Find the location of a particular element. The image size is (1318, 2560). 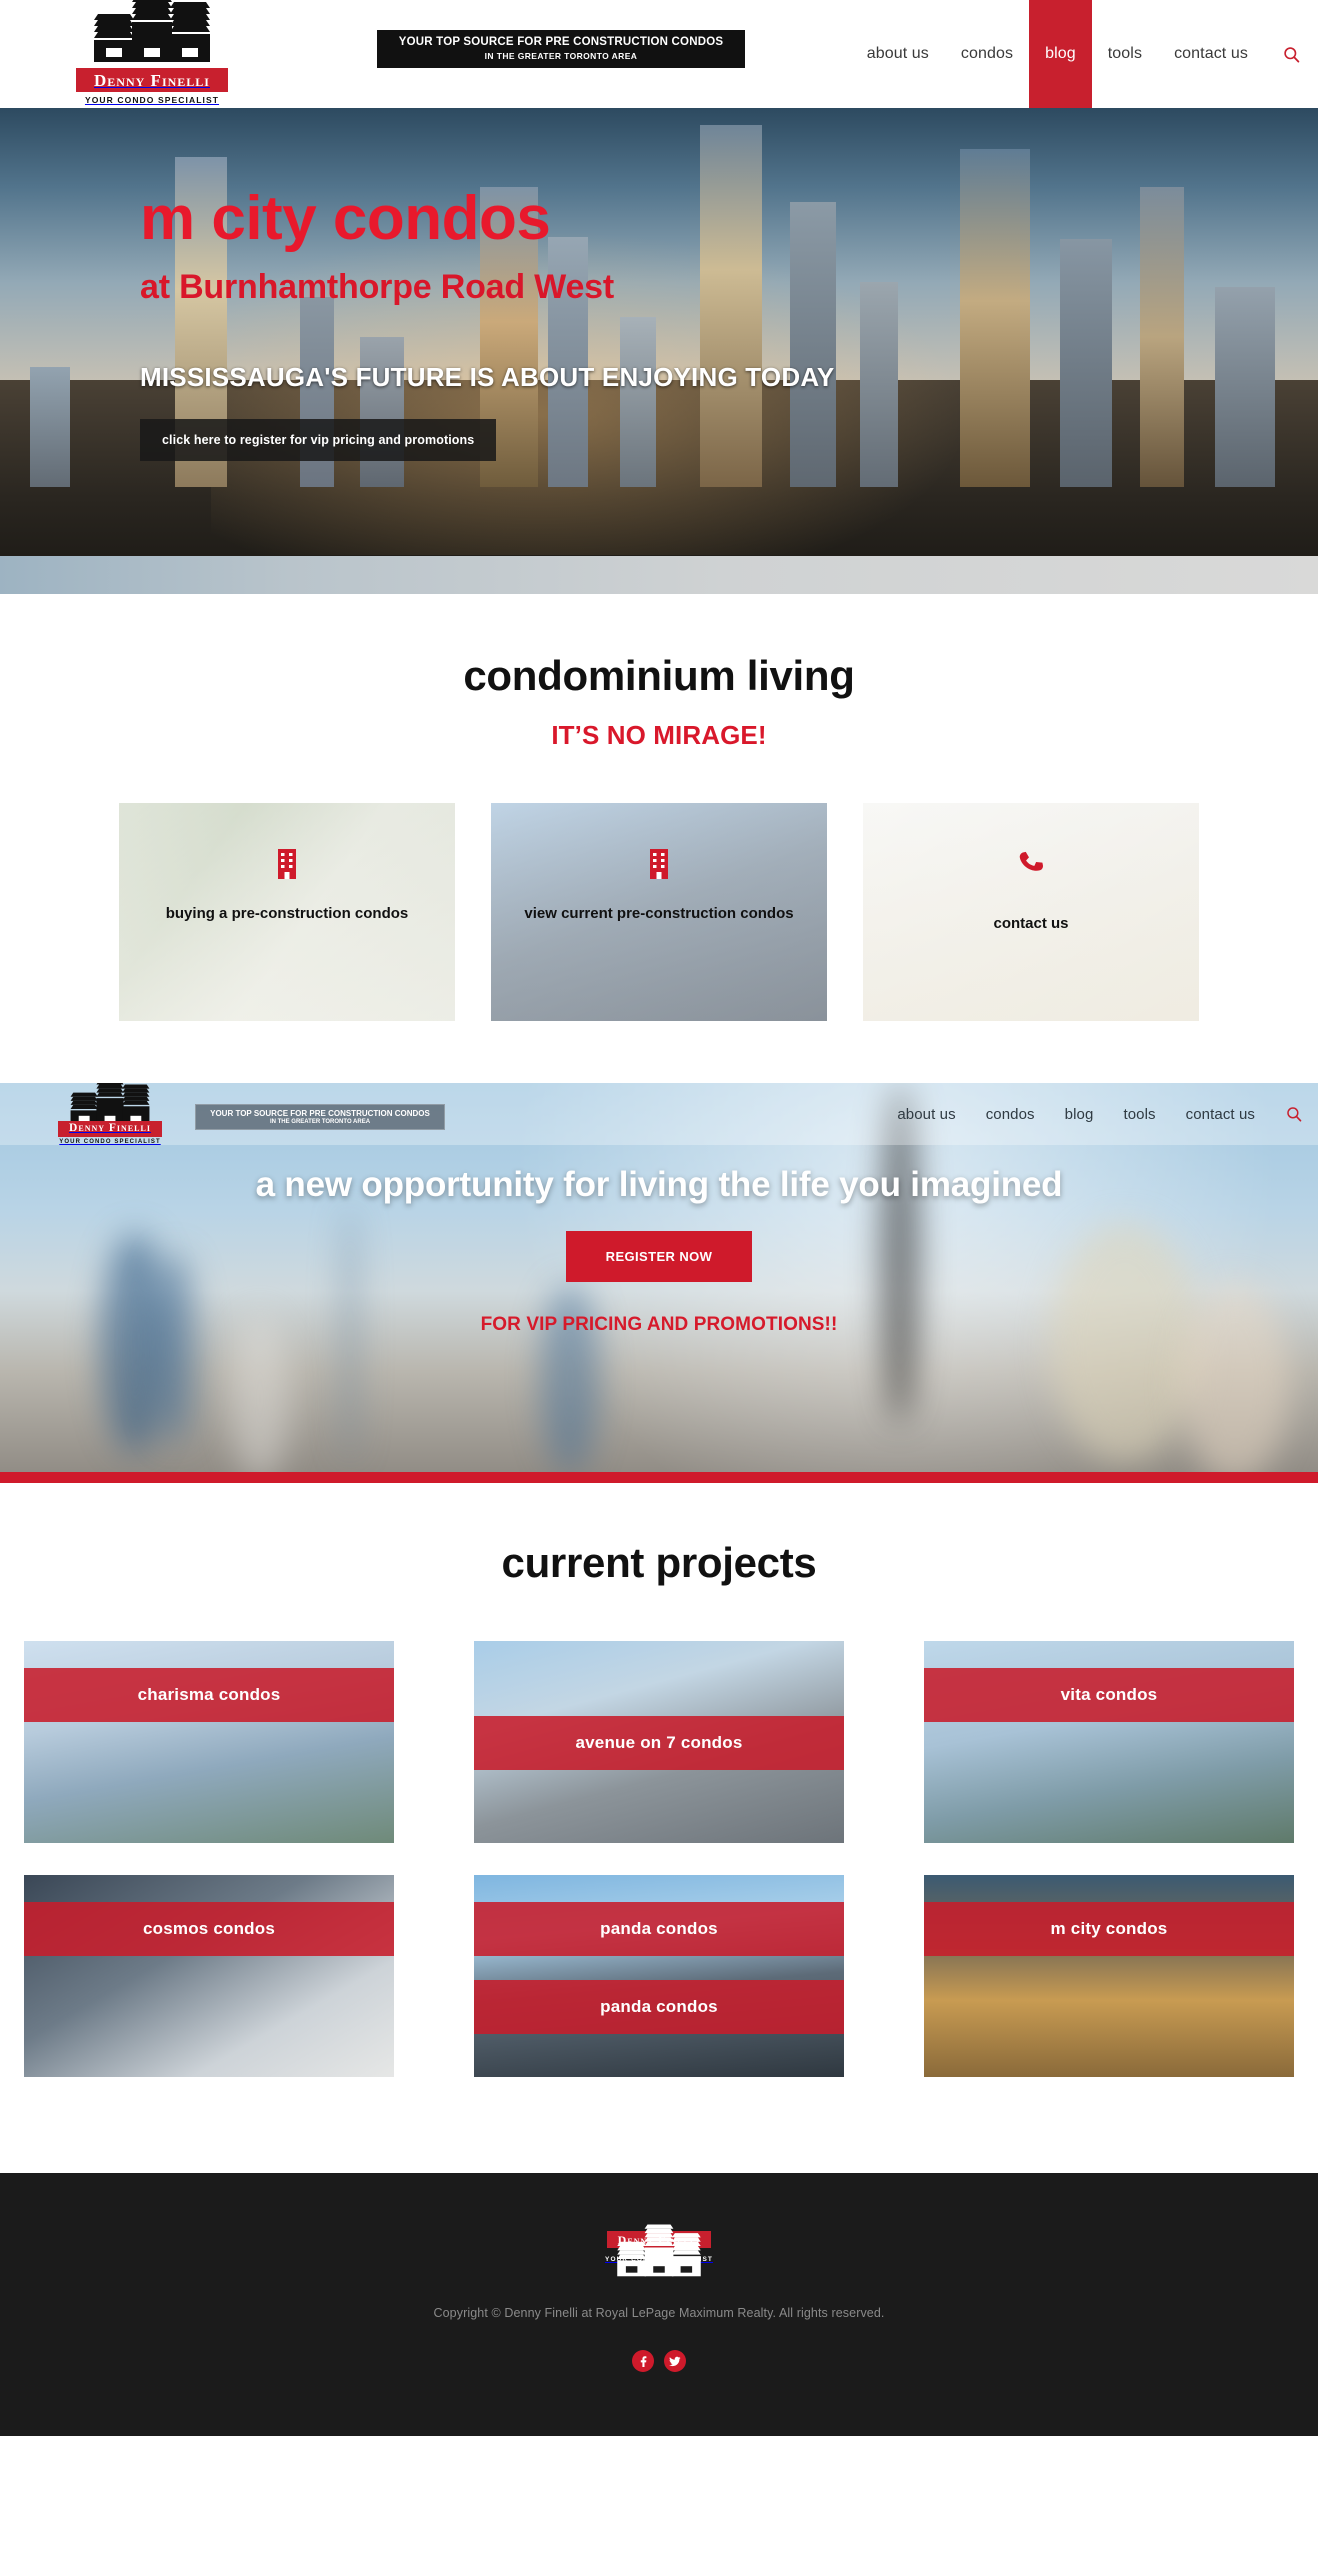

feature-card-buying: buying a pre-construction condos is located at coordinates (287, 912).